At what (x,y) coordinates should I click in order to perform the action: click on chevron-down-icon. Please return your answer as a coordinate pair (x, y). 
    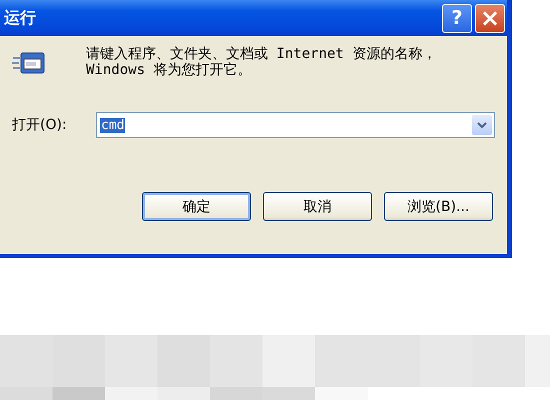
    Looking at the image, I should click on (482, 125).